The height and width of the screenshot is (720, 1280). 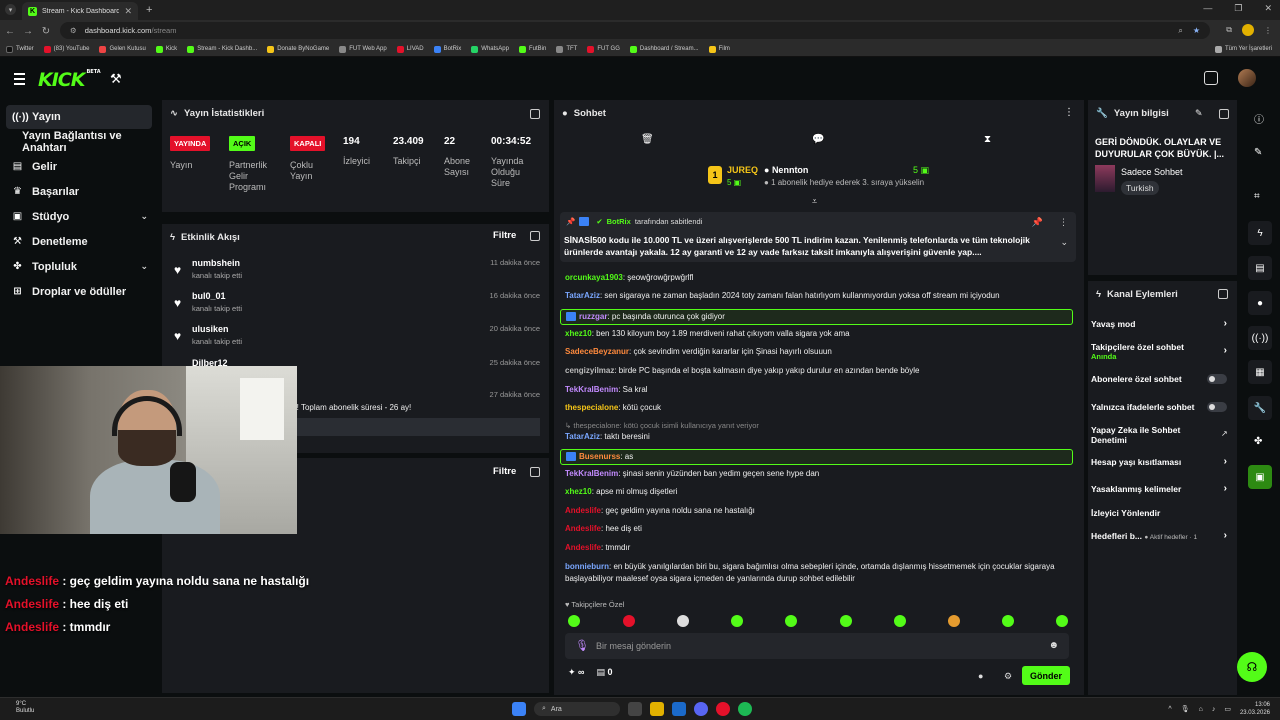 I want to click on spotify-icon, so click(x=745, y=709).